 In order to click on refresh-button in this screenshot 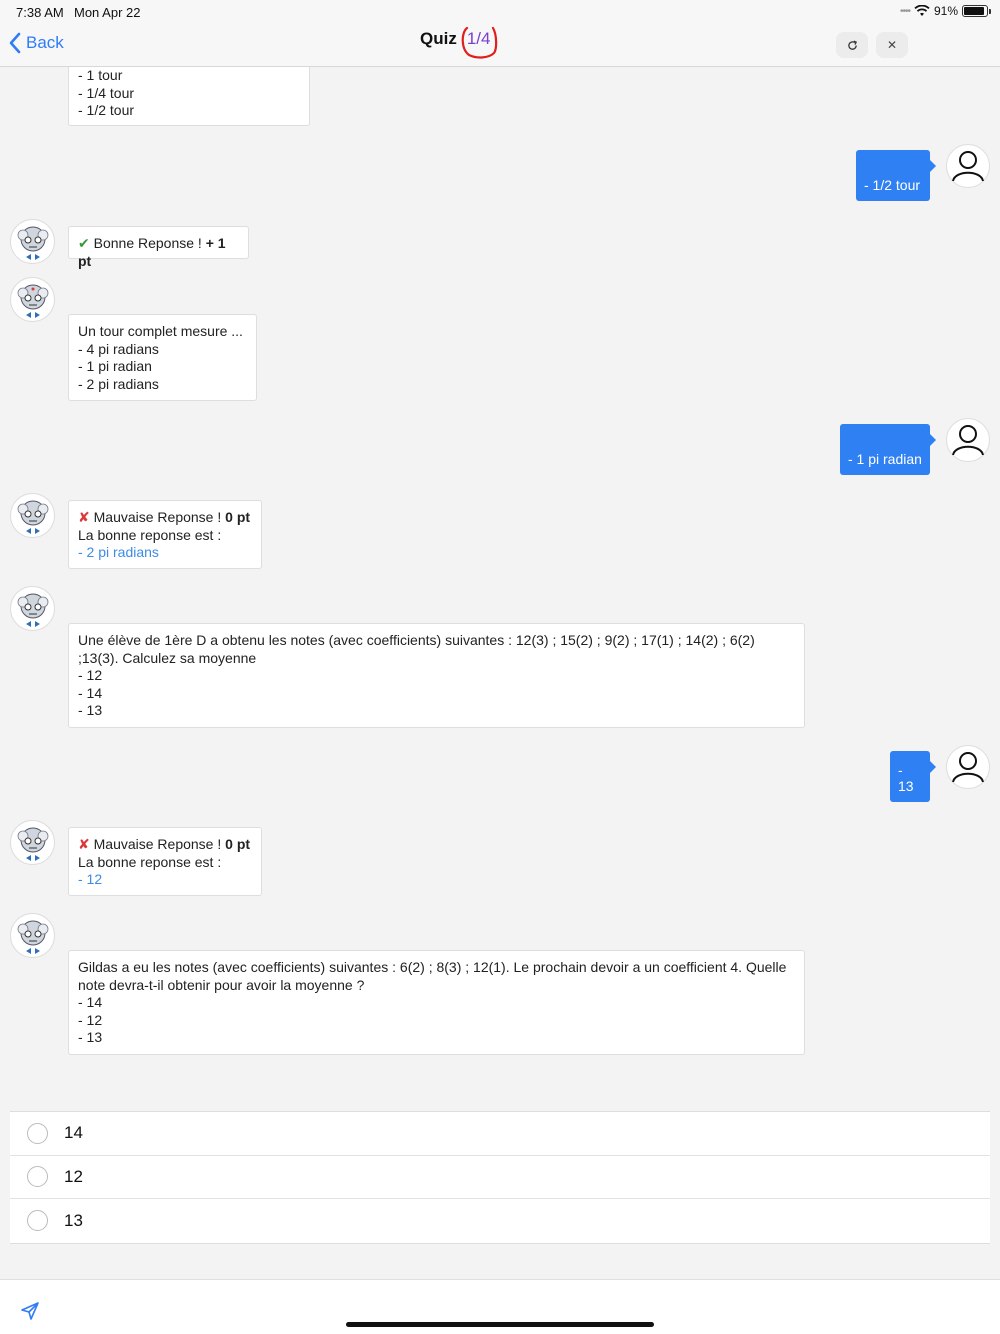, I will do `click(852, 45)`.